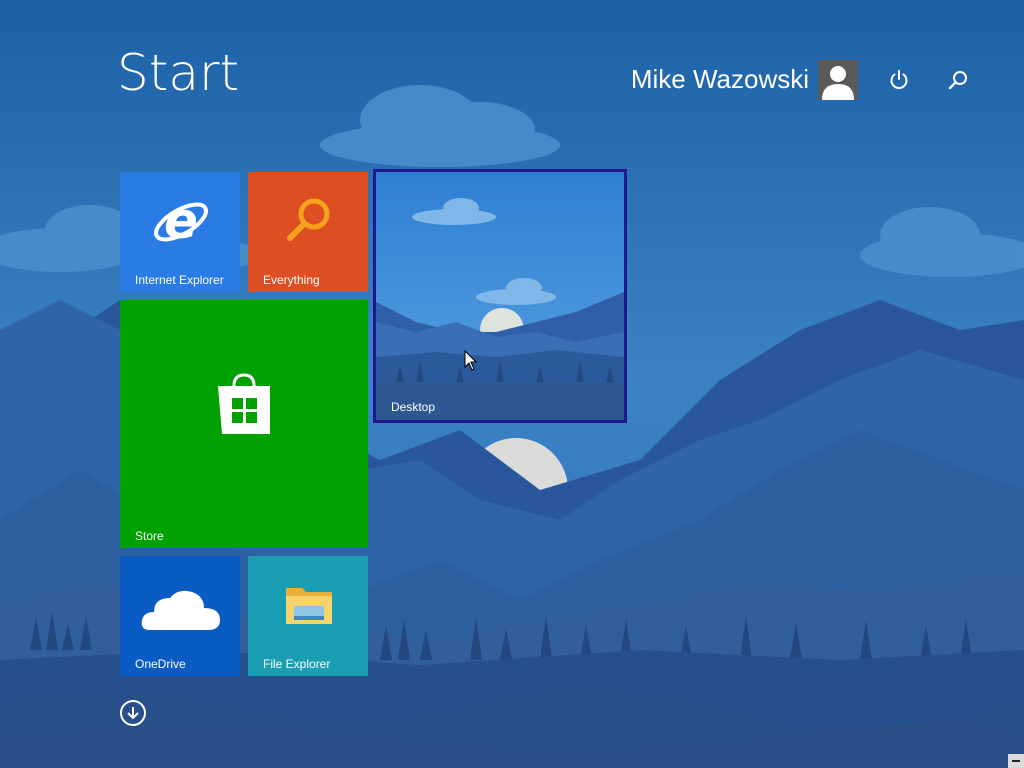 Image resolution: width=1024 pixels, height=768 pixels. Describe the element at coordinates (149, 536) in the screenshot. I see `tile-label: Store` at that location.